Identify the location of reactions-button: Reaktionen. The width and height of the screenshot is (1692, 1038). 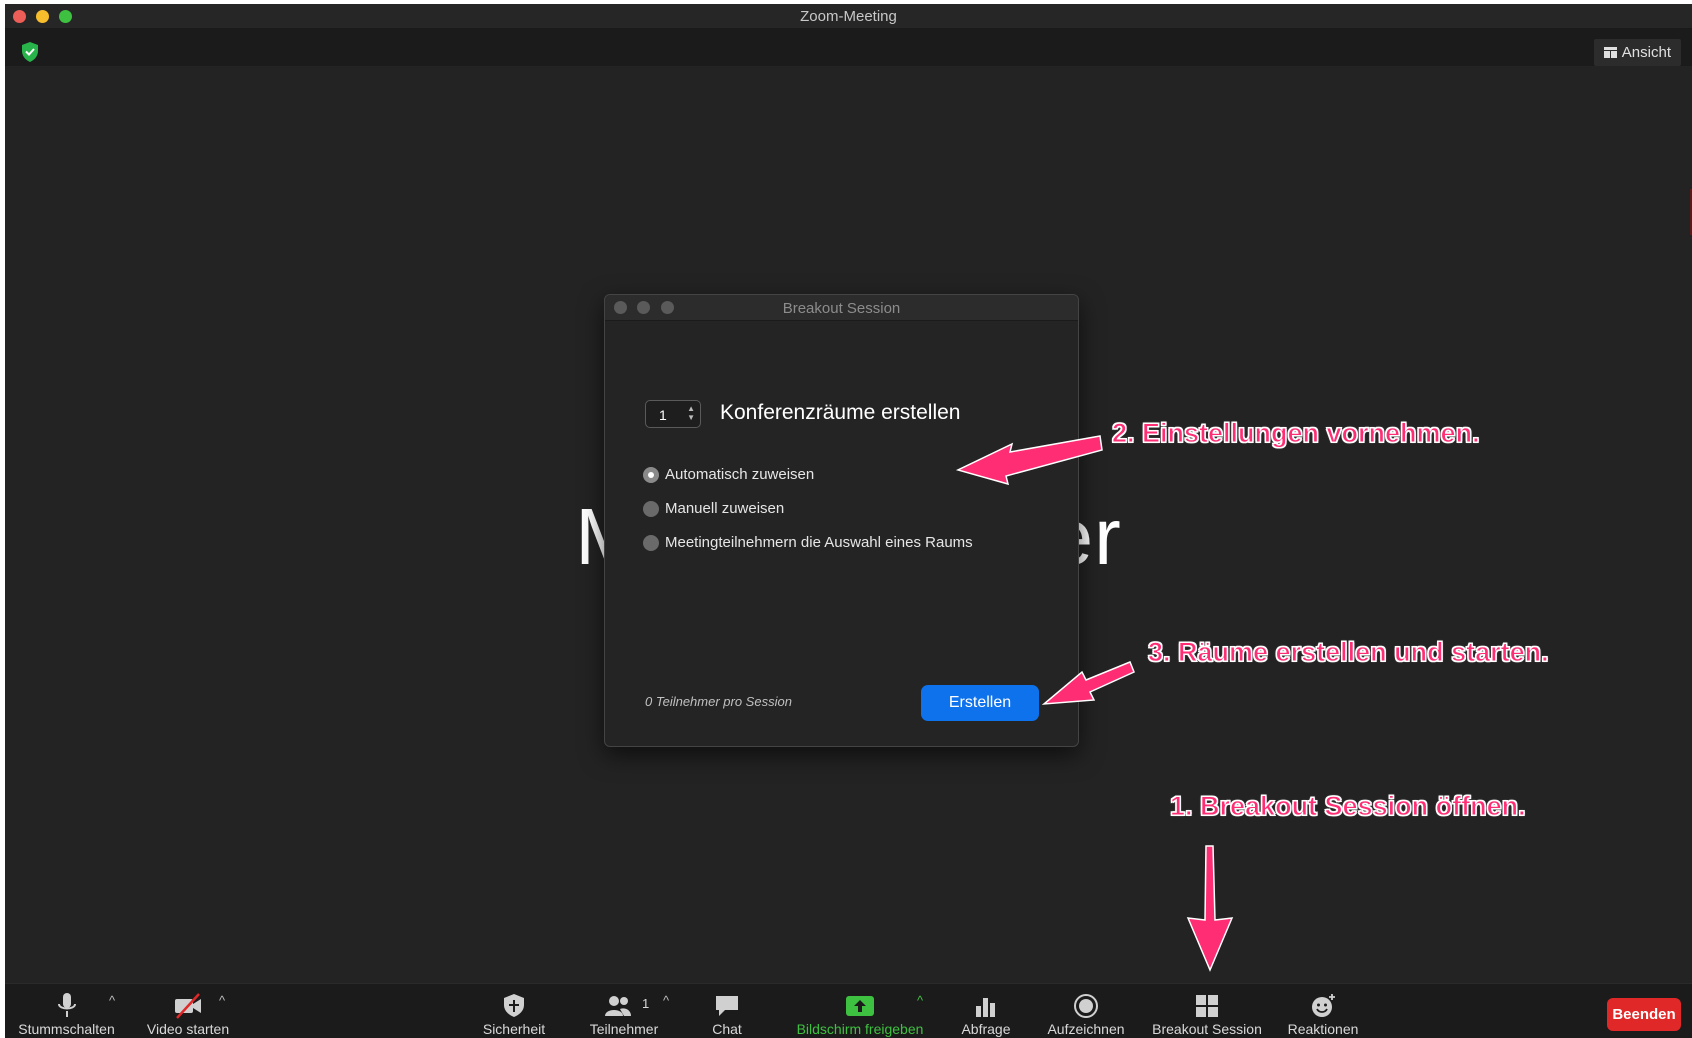
(1323, 1011).